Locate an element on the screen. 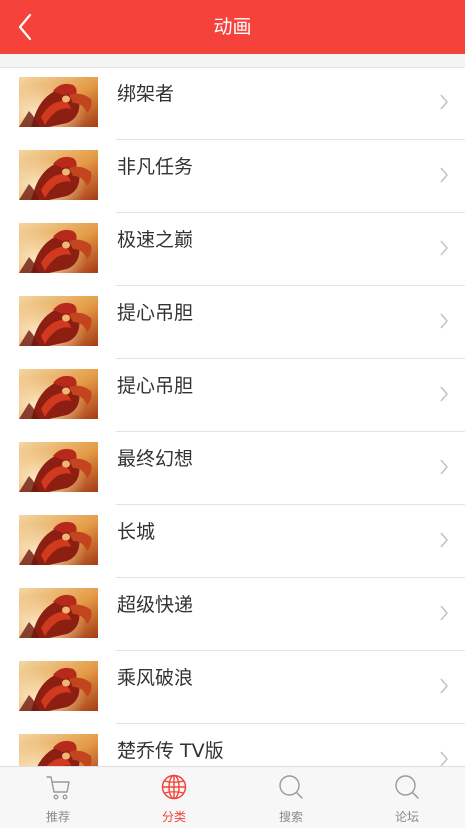  list-item: 最终幻想 is located at coordinates (232, 468).